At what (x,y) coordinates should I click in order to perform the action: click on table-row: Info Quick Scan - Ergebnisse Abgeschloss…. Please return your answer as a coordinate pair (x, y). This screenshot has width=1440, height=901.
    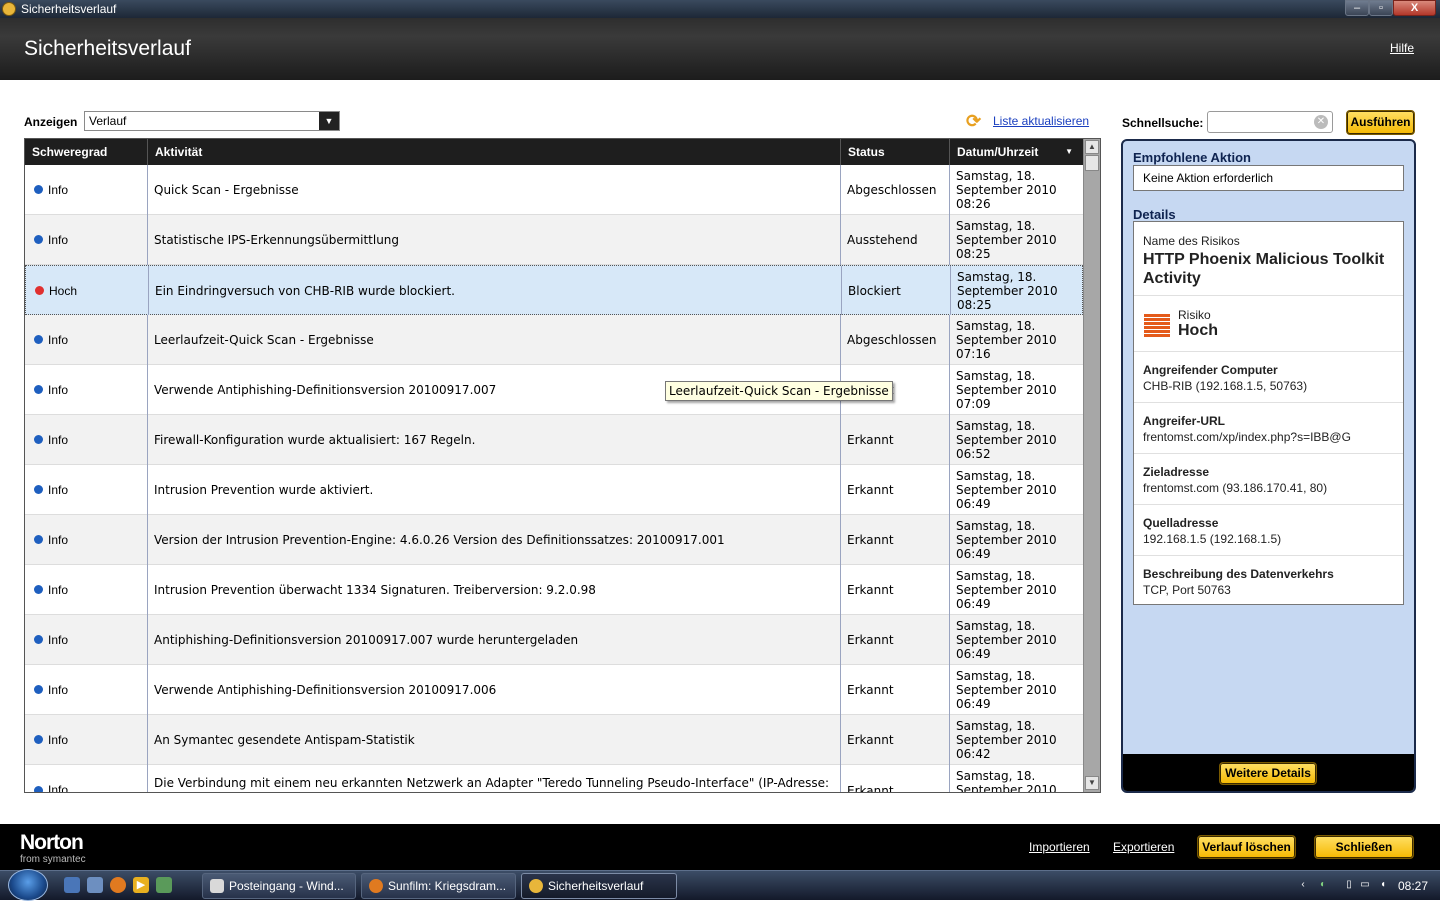
    Looking at the image, I should click on (554, 190).